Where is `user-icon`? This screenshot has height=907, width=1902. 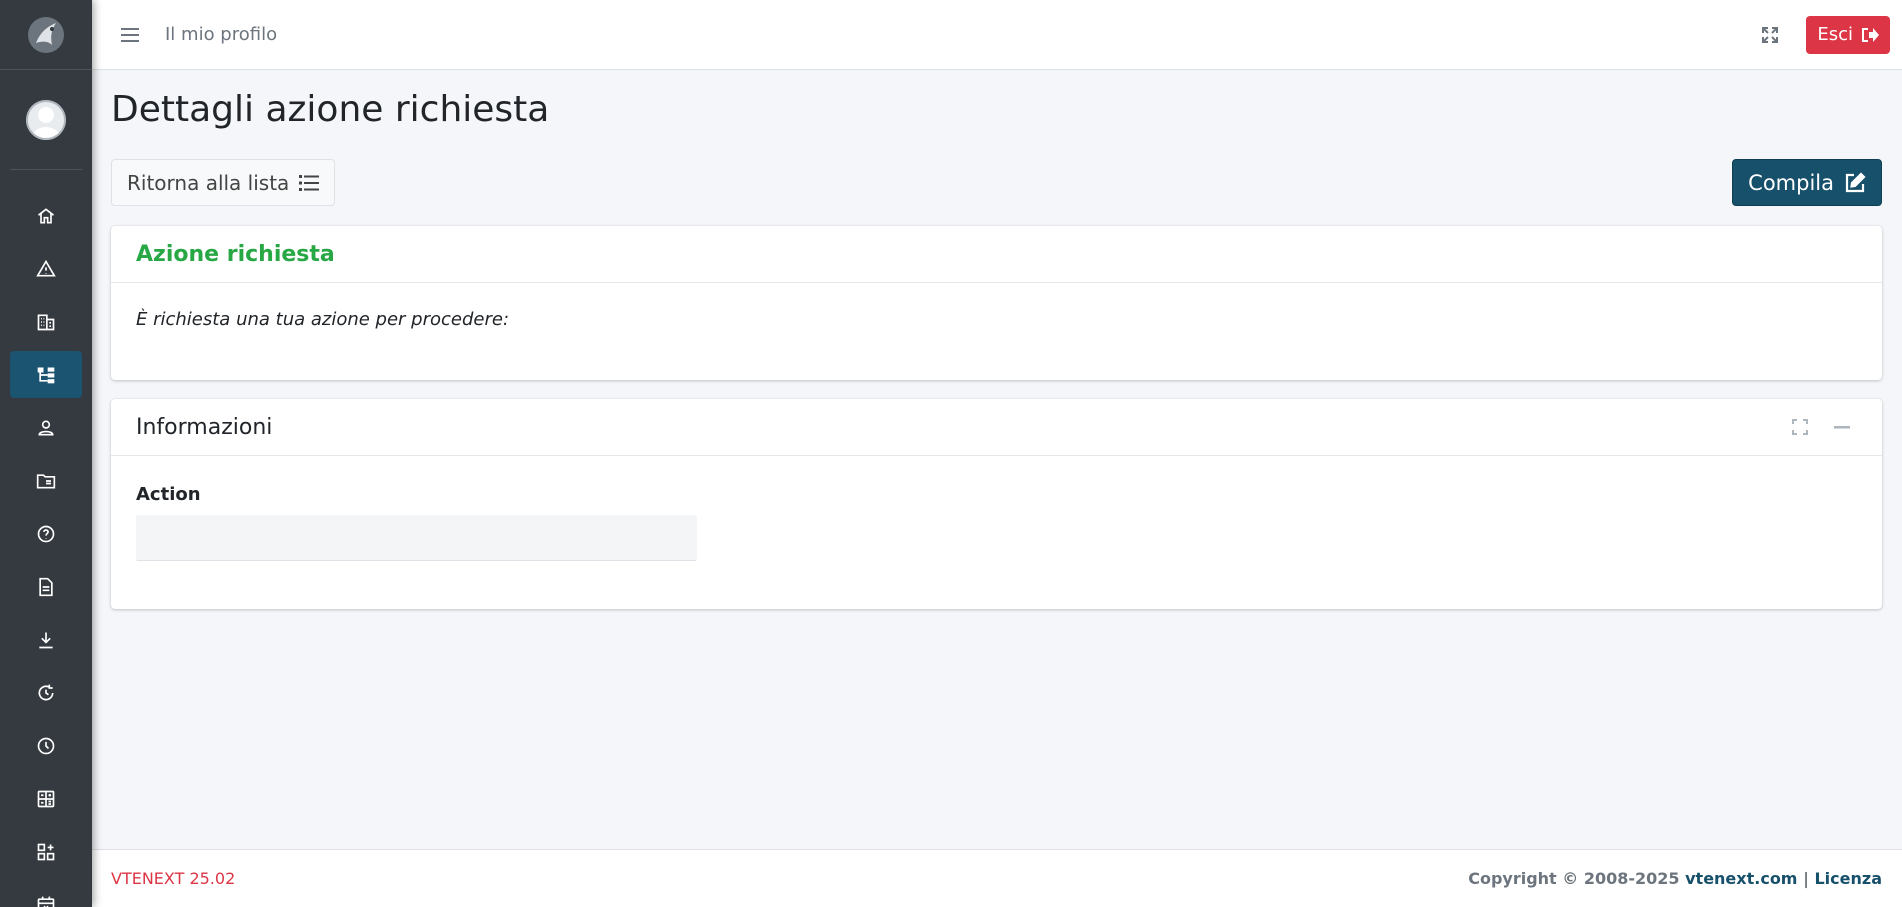
user-icon is located at coordinates (46, 427).